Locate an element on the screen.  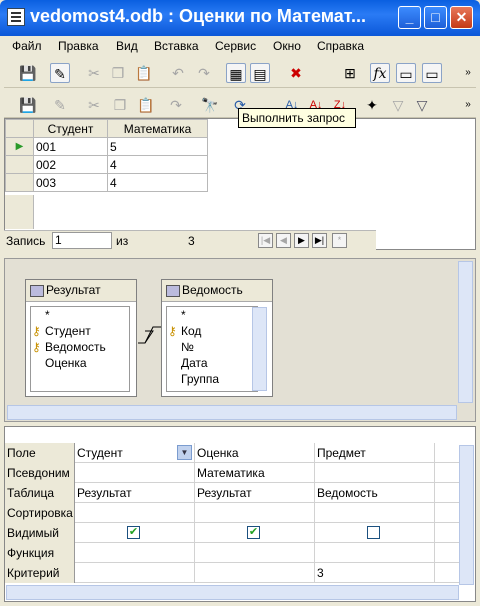
table-title: Результат is located at coordinates (81, 291).